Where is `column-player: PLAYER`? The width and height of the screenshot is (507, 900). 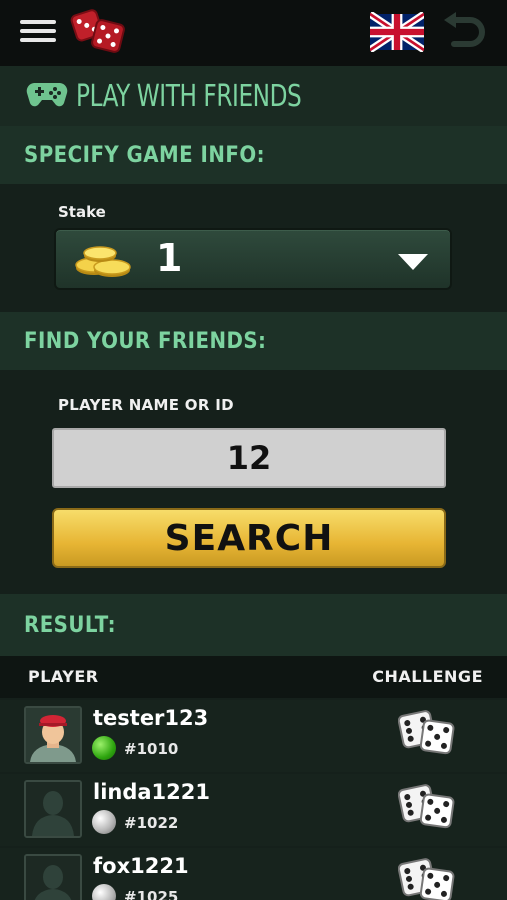
column-player: PLAYER is located at coordinates (63, 676).